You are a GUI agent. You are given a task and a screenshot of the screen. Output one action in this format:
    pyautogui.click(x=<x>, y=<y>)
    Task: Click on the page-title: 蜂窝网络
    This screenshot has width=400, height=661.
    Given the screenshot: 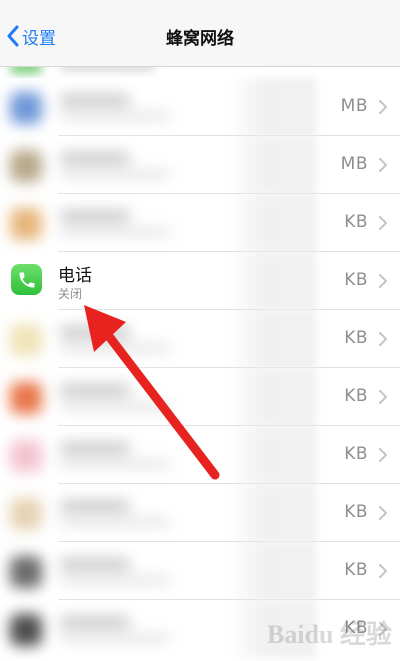 What is the action you would take?
    pyautogui.click(x=200, y=39)
    